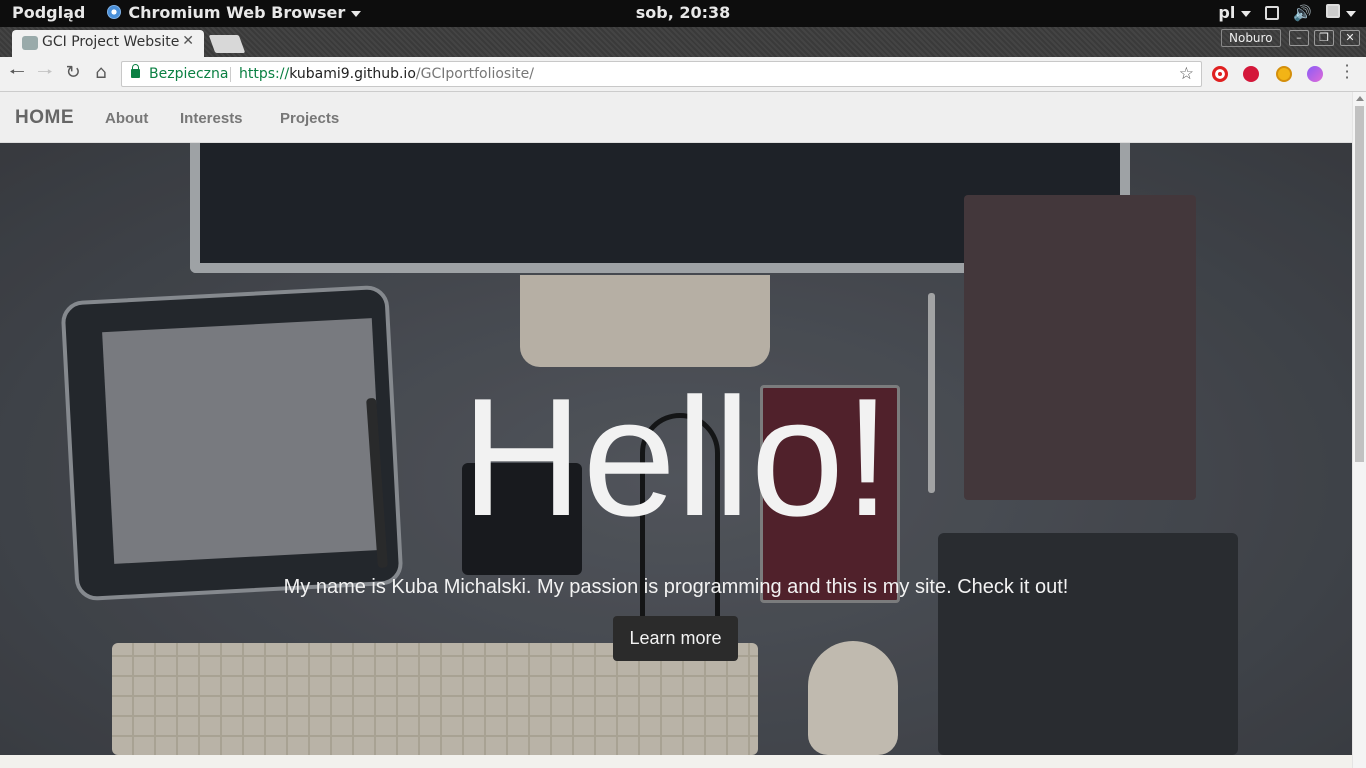  I want to click on battery-menu, so click(1341, 12).